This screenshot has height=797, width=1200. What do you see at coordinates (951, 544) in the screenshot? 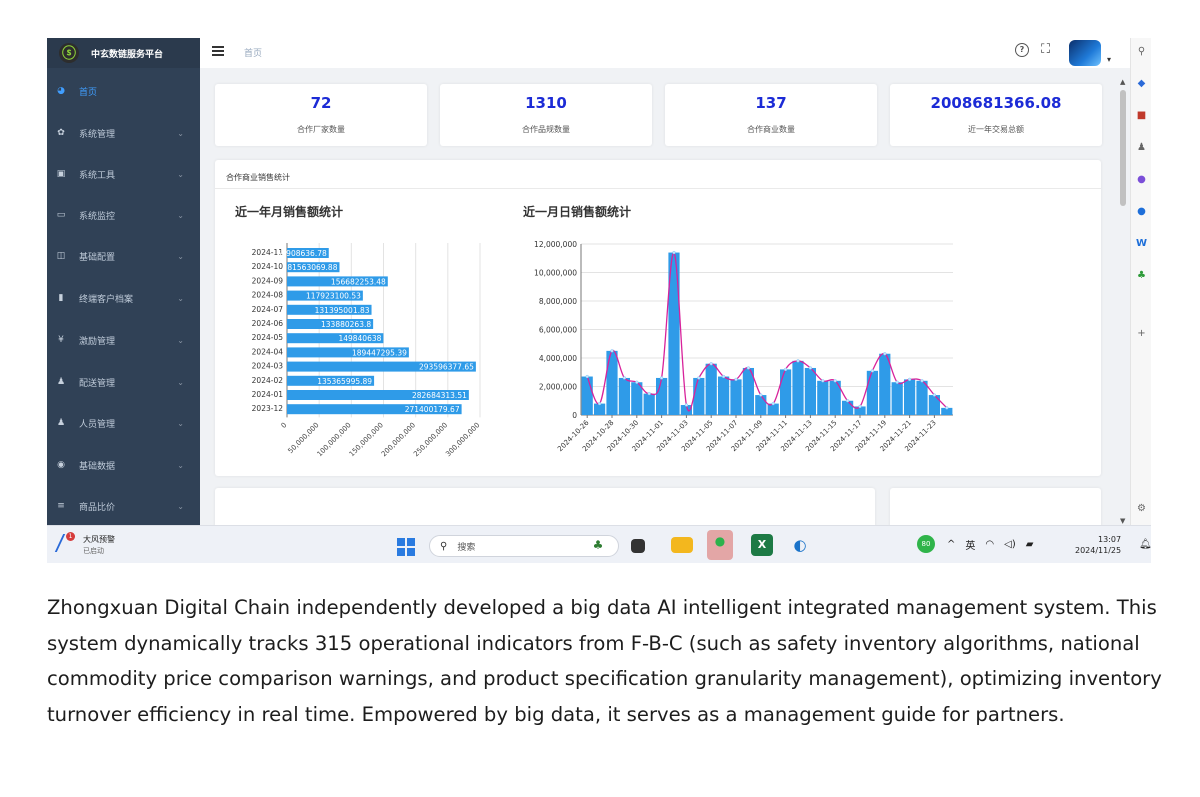
I see `chevron-up-icon: ^` at bounding box center [951, 544].